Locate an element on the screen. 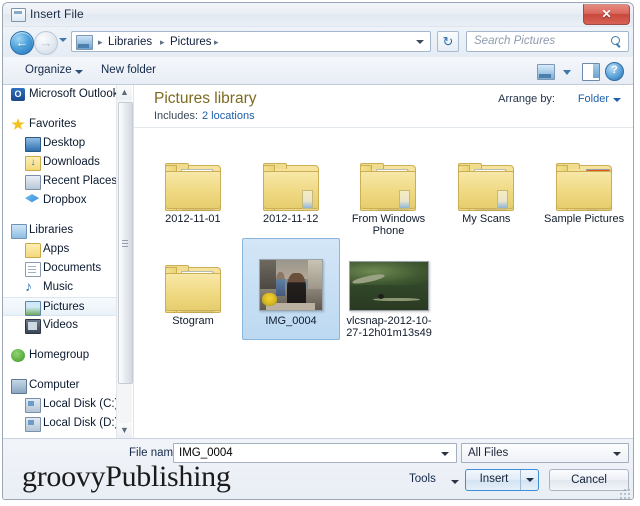 This screenshot has height=506, width=640. arrange-by-value: Folder is located at coordinates (593, 99).